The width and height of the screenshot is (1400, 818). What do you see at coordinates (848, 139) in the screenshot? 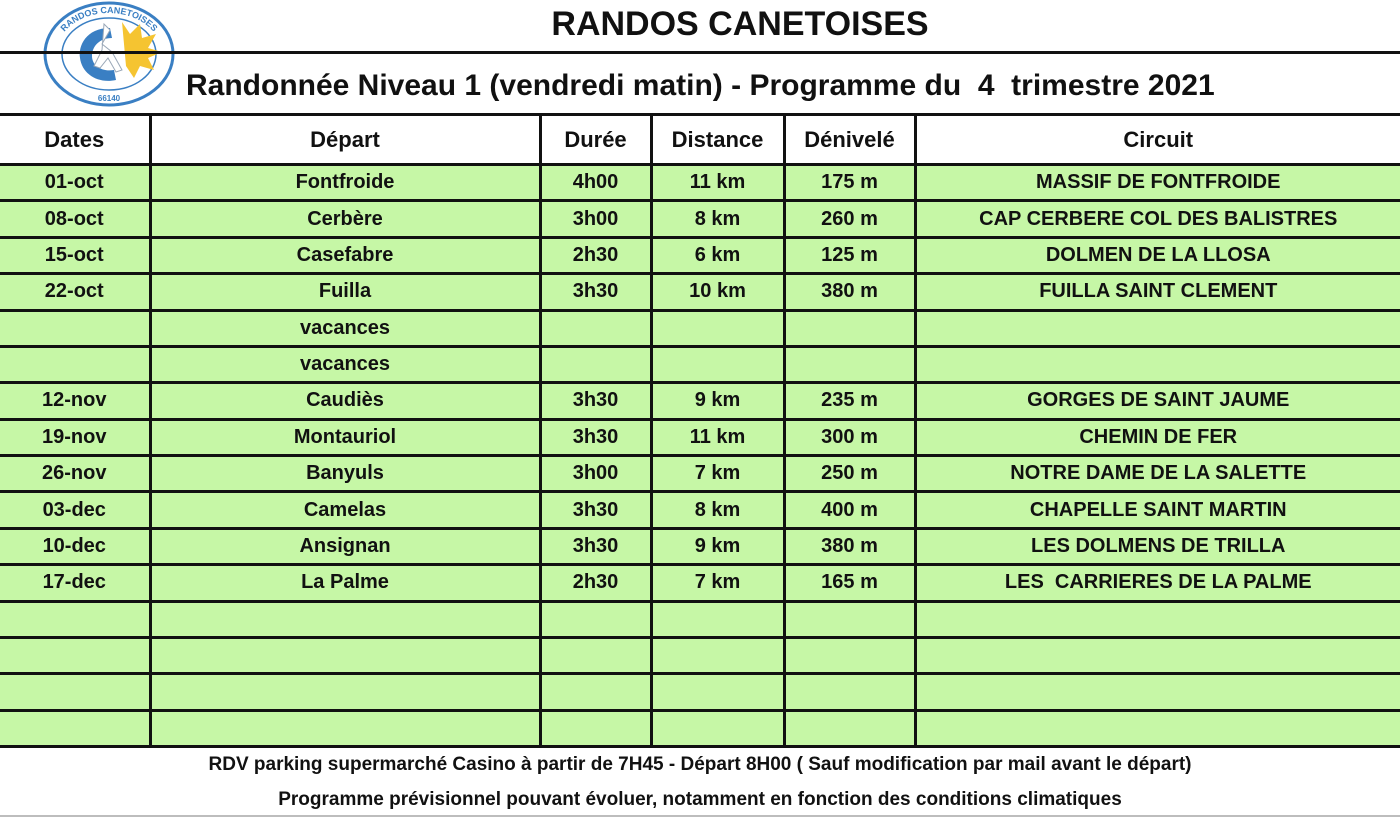
I see `column-header-denivele: Dénivelé` at bounding box center [848, 139].